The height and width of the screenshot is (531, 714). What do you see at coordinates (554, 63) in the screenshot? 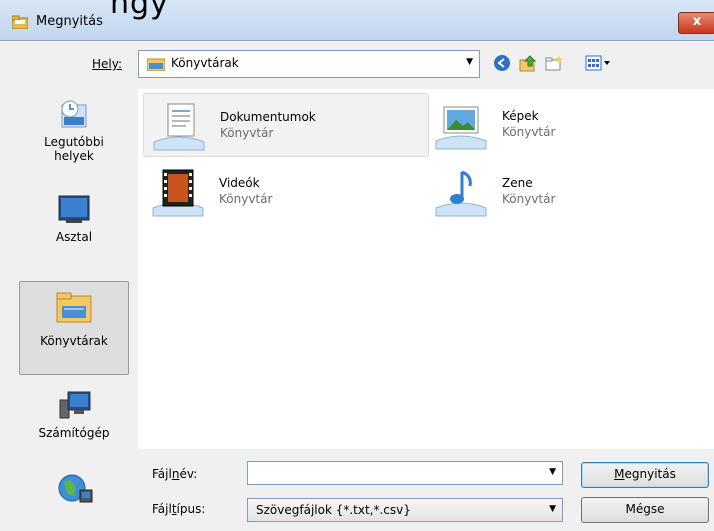
I see `new-folder-icon` at bounding box center [554, 63].